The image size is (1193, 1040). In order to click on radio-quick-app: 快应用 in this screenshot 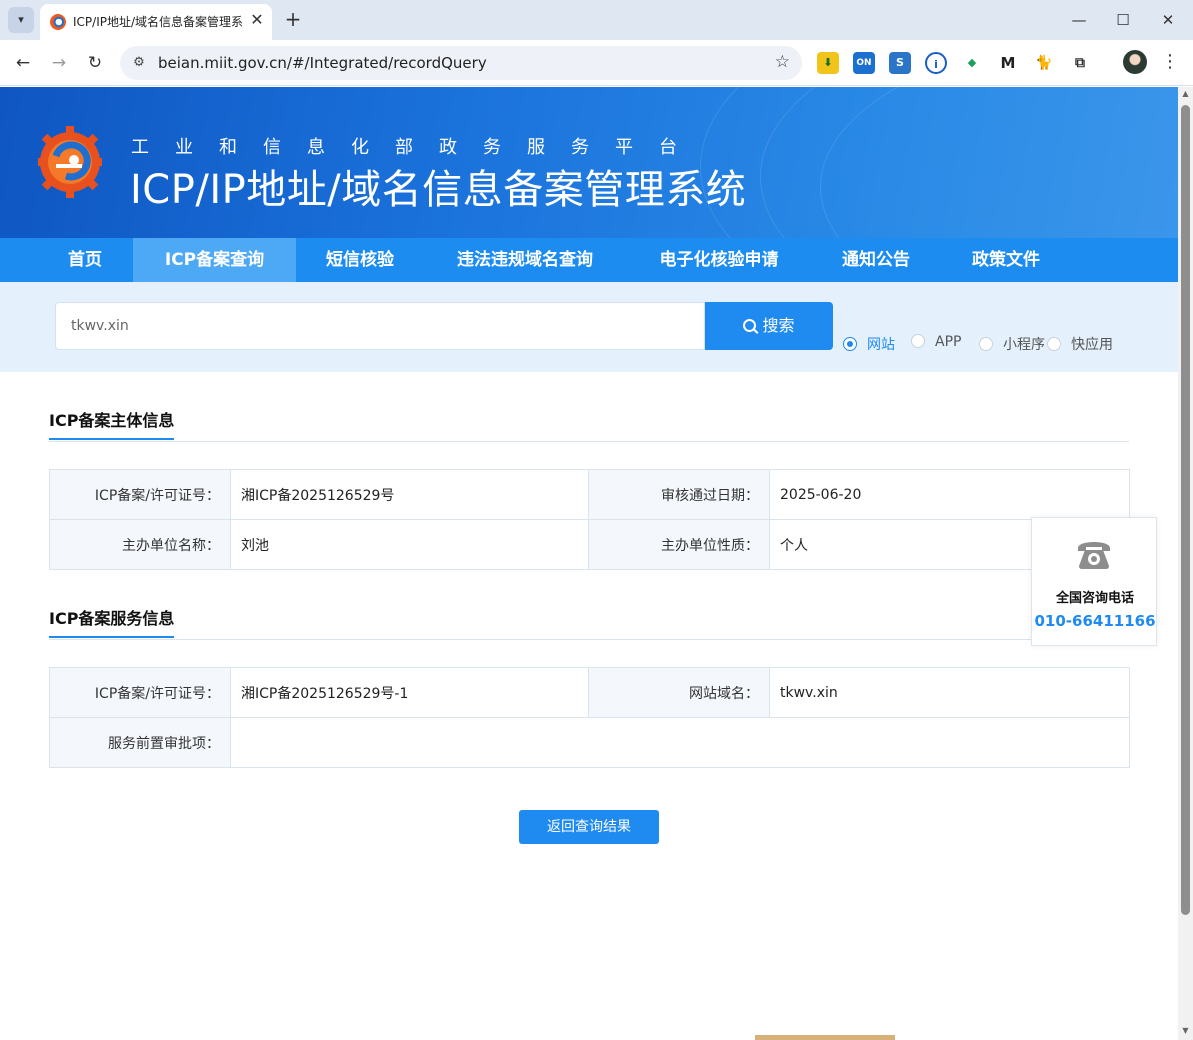, I will do `click(1080, 343)`.